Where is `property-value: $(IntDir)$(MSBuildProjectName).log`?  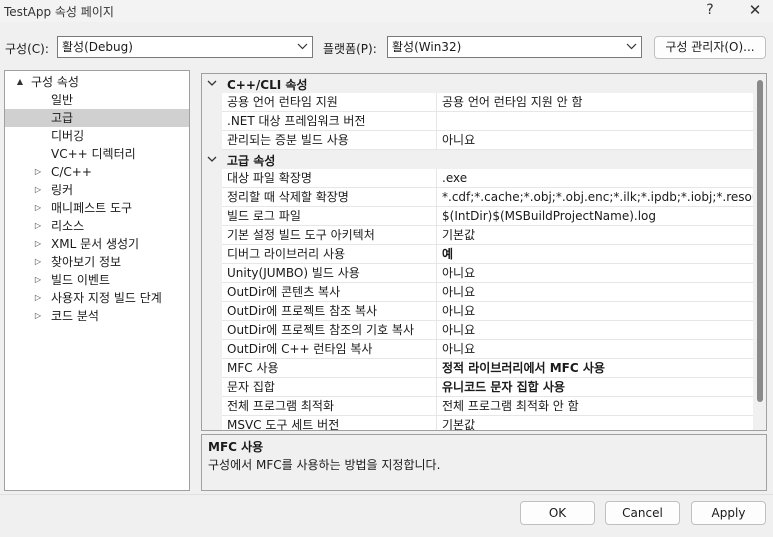
property-value: $(IntDir)$(MSBuildProjectName).log is located at coordinates (595, 216).